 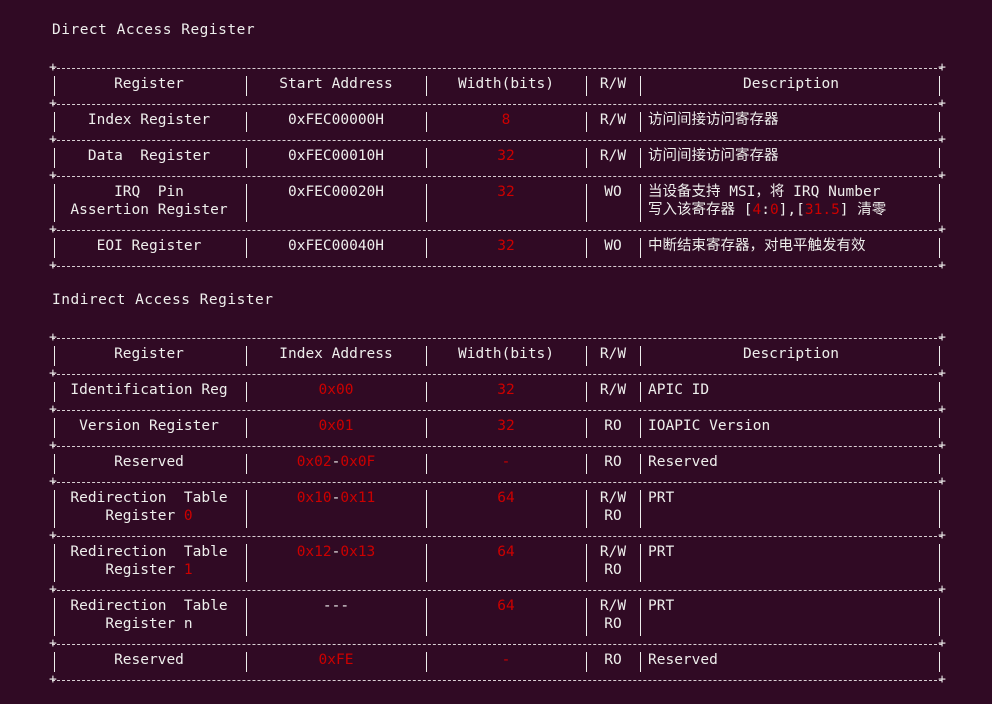 I want to click on rw-cell: R/W, so click(x=613, y=120).